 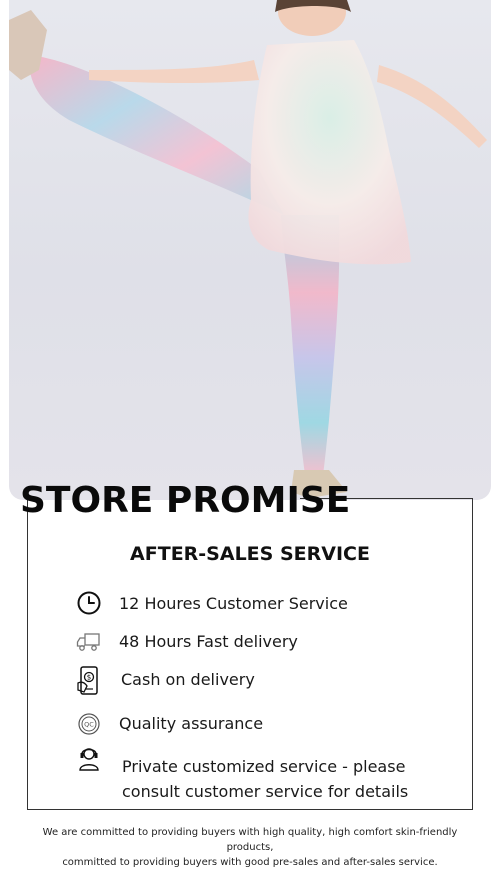 I want to click on service-item-customer-service: 12 Houres Customer Service, so click(x=250, y=604).